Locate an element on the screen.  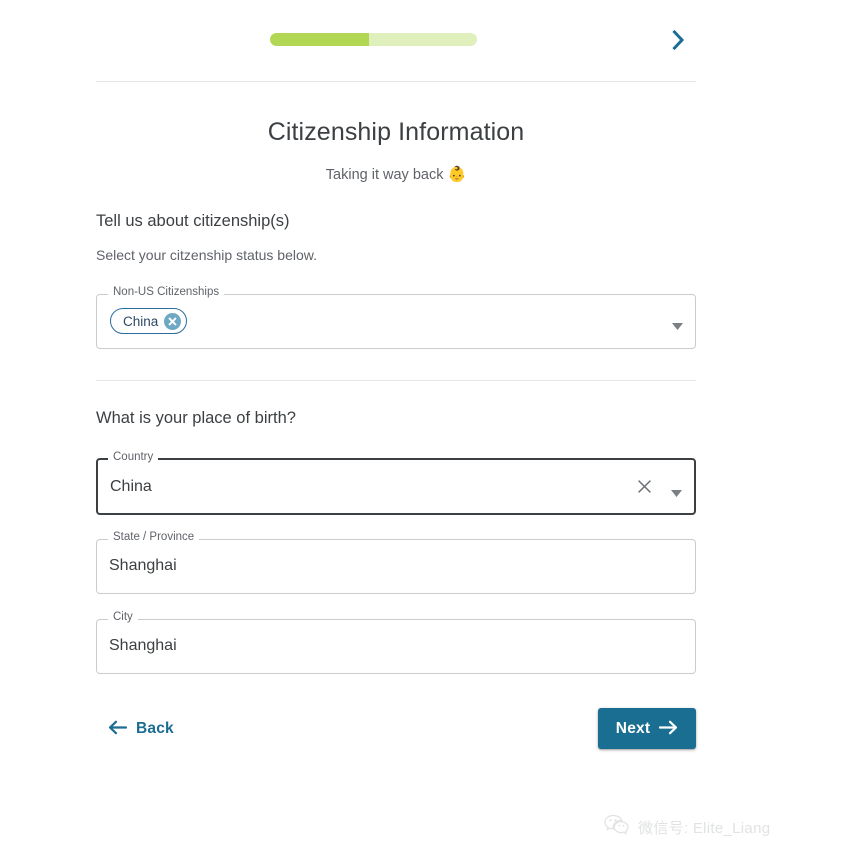
section-divider is located at coordinates (396, 380).